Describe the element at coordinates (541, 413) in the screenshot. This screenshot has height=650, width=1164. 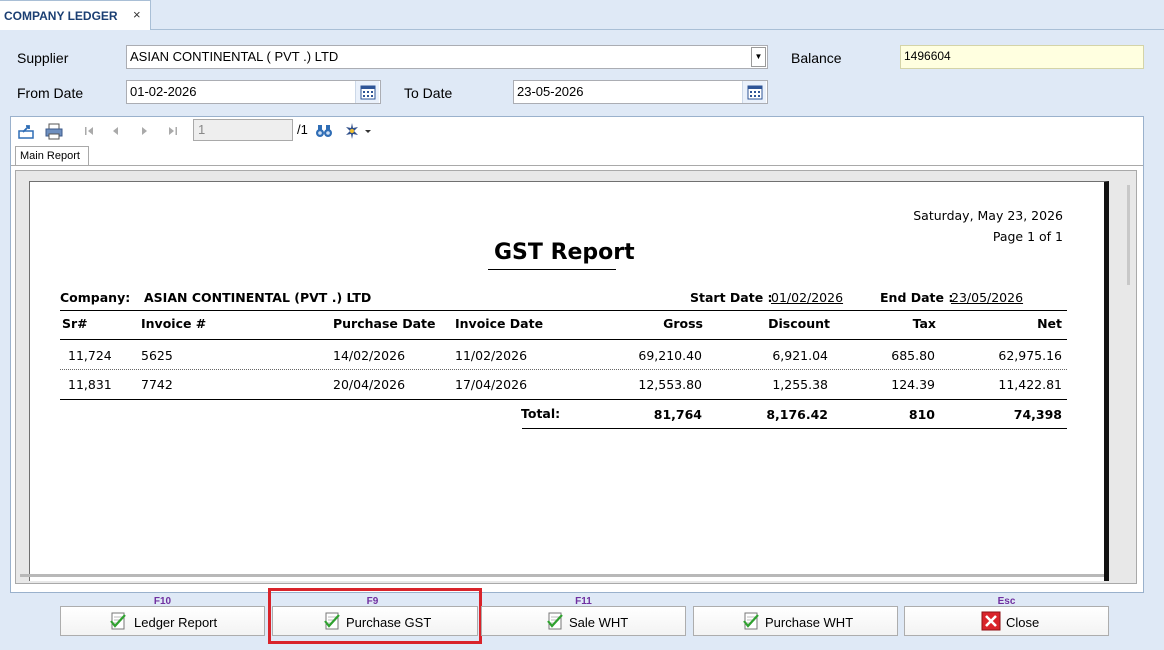
I see `total-label: Total:` at that location.